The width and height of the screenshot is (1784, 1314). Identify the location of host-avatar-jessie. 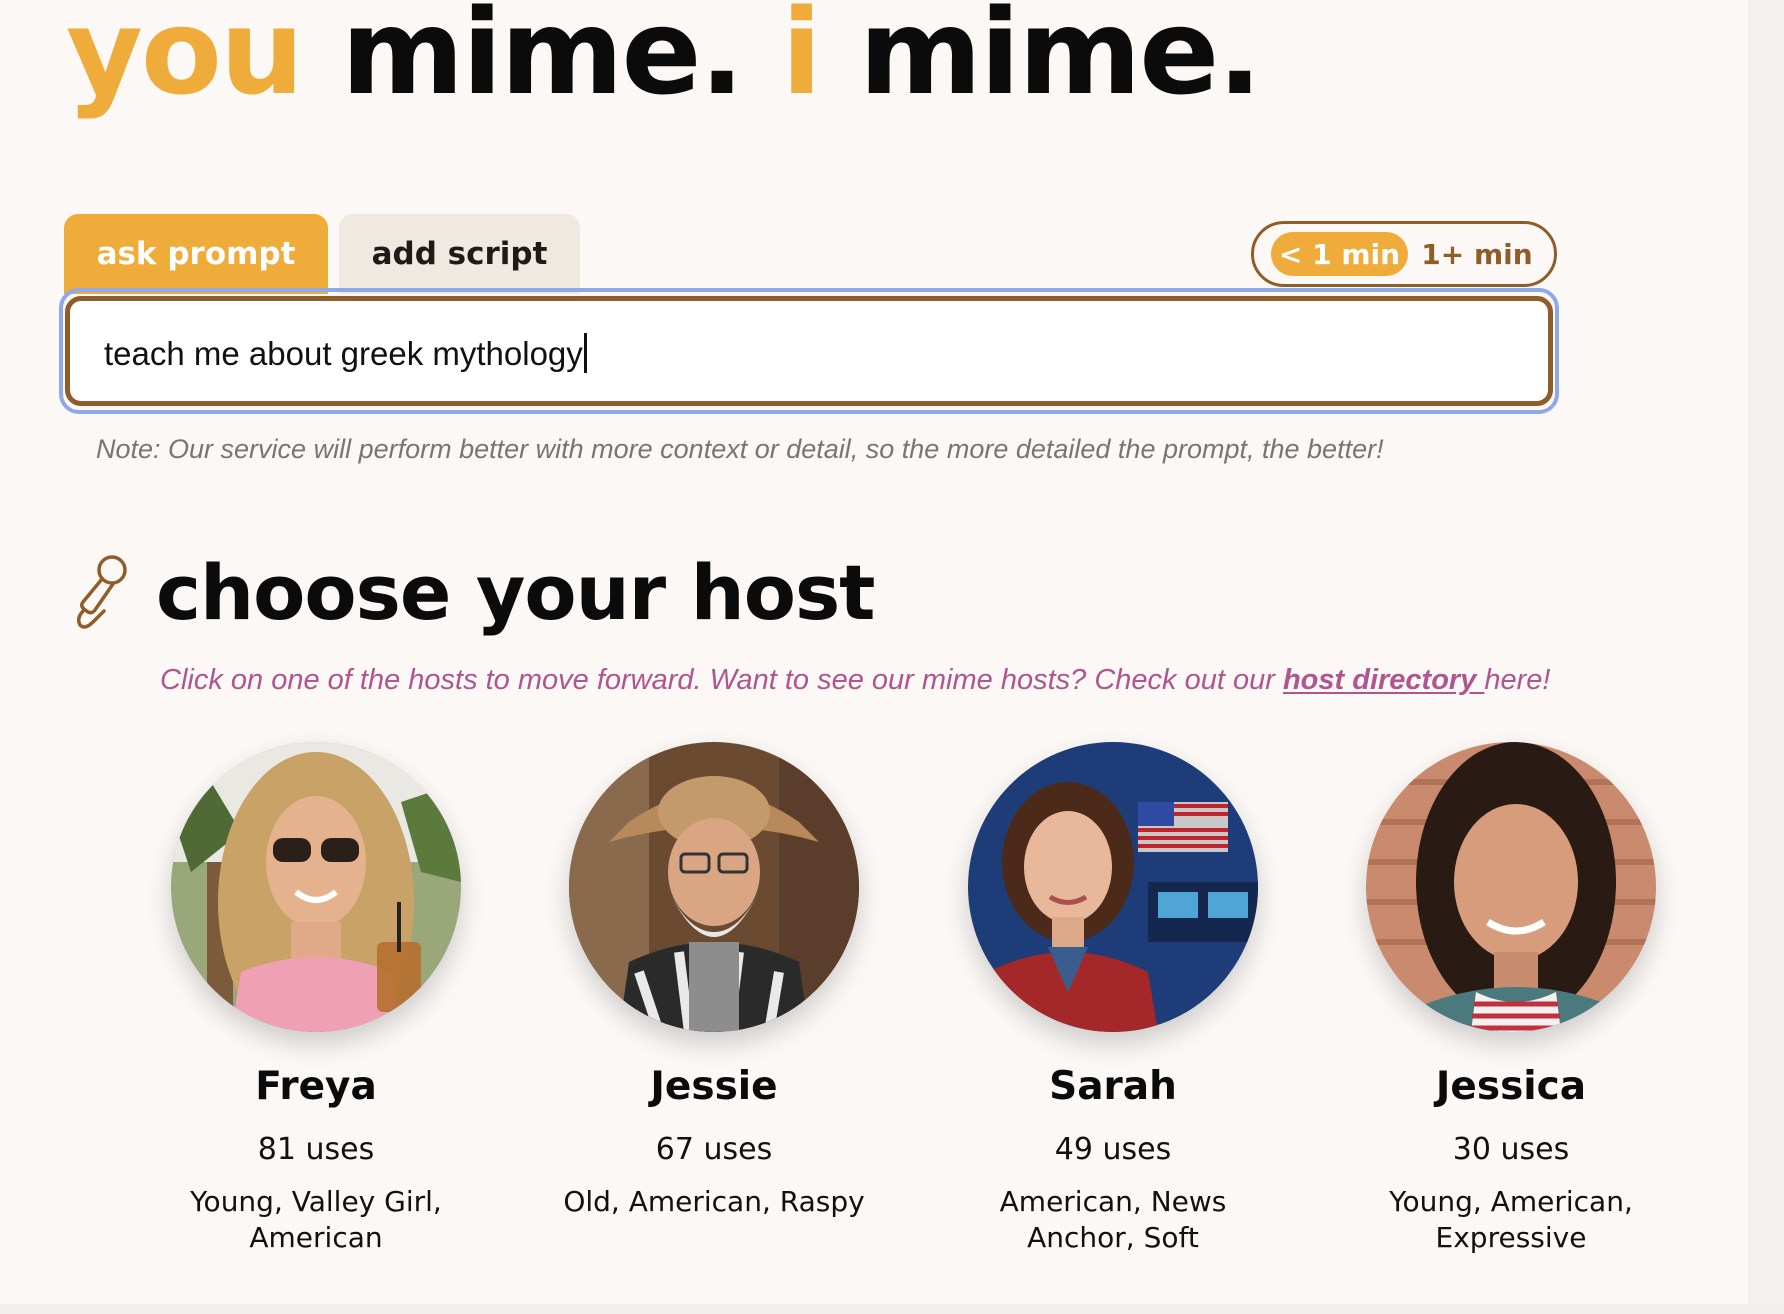
(714, 887).